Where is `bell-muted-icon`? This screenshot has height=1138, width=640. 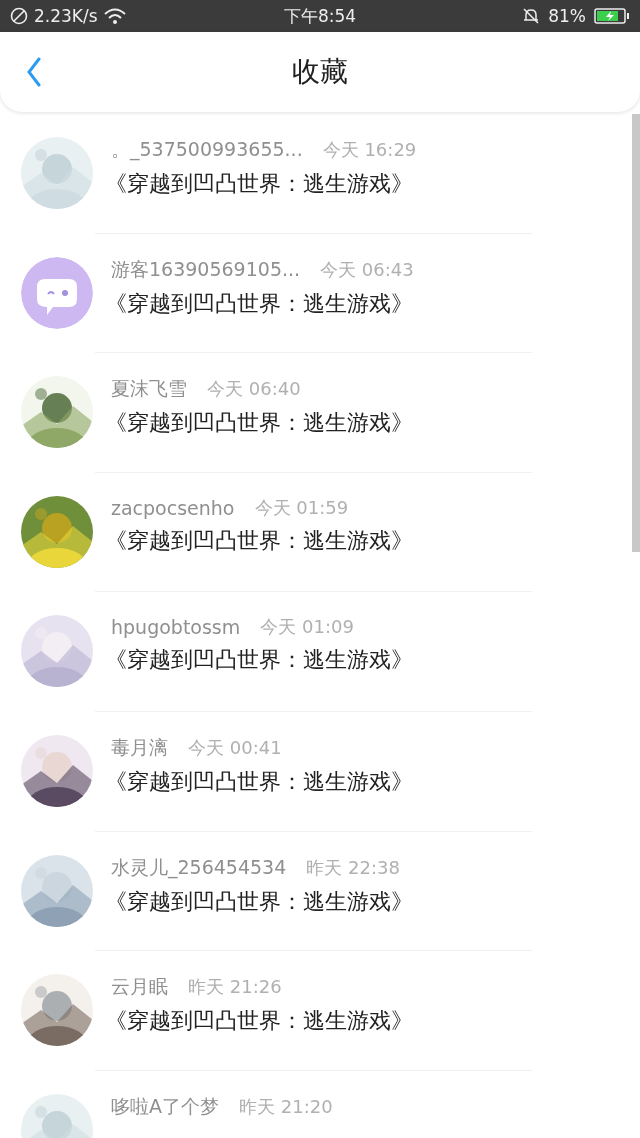
bell-muted-icon is located at coordinates (531, 16).